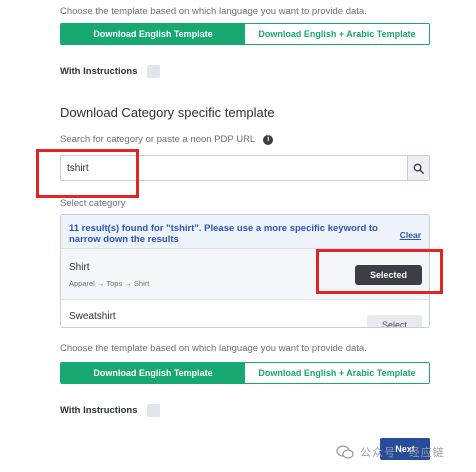  I want to click on watermark: 公众号 · 经应链, so click(390, 452).